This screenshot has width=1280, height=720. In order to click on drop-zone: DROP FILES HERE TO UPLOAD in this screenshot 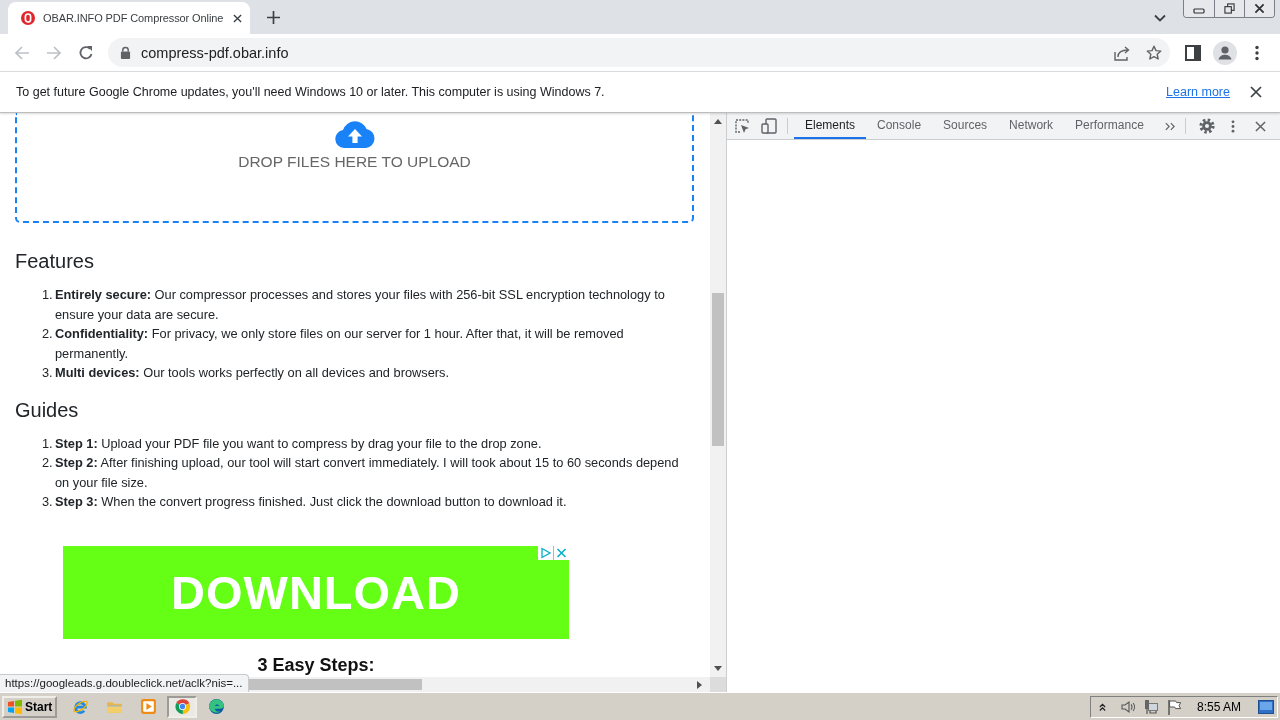, I will do `click(354, 168)`.